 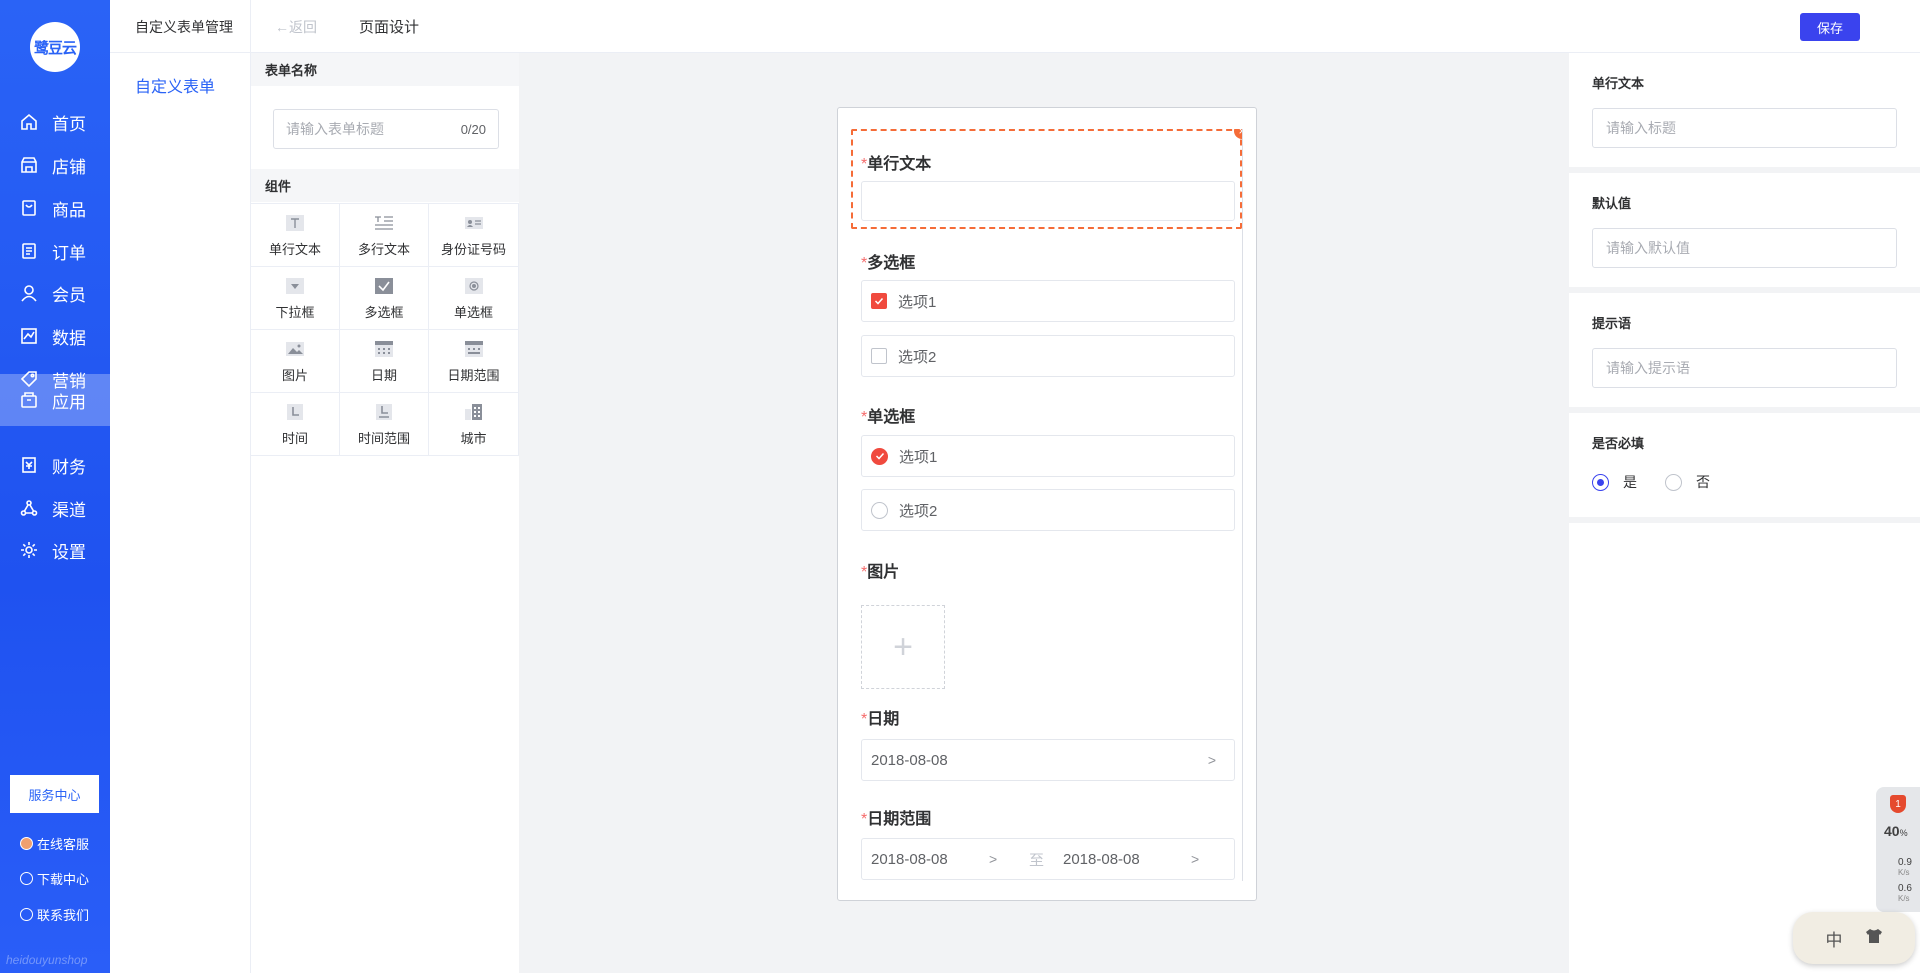 What do you see at coordinates (474, 286) in the screenshot?
I see `radio-icon` at bounding box center [474, 286].